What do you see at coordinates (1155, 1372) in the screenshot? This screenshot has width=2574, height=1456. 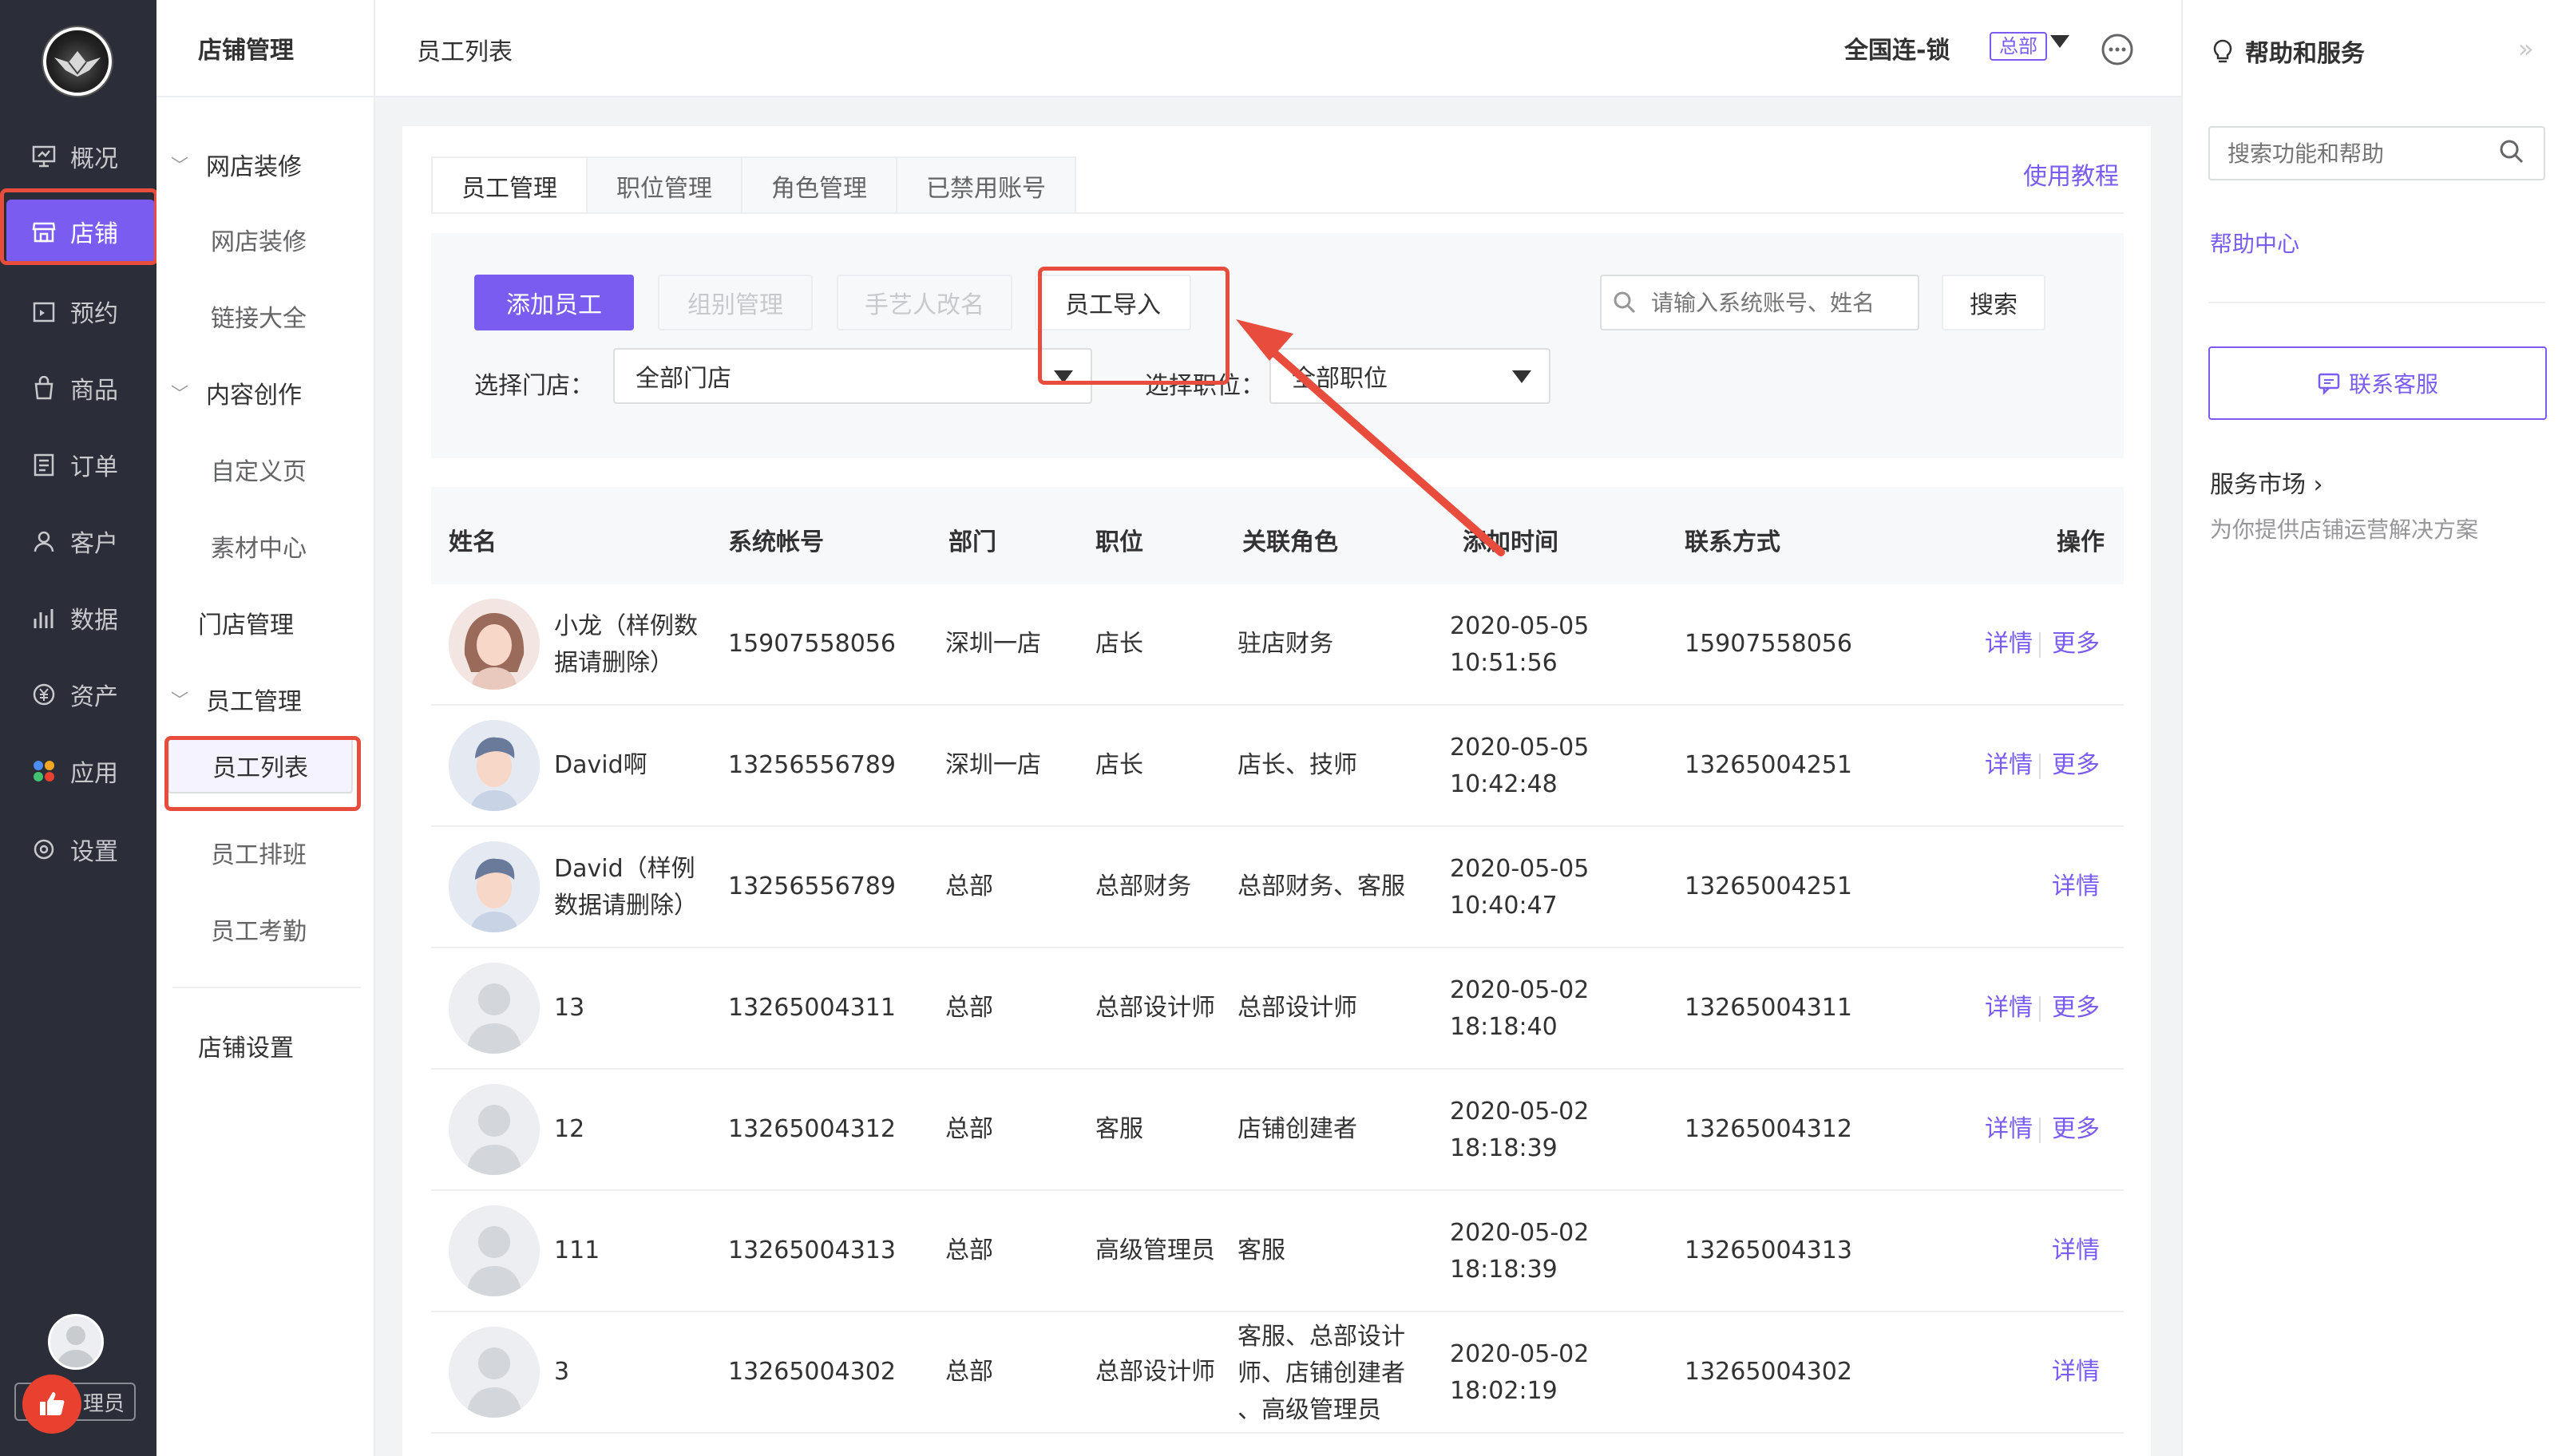 I see `staff-position: 总部设计师` at bounding box center [1155, 1372].